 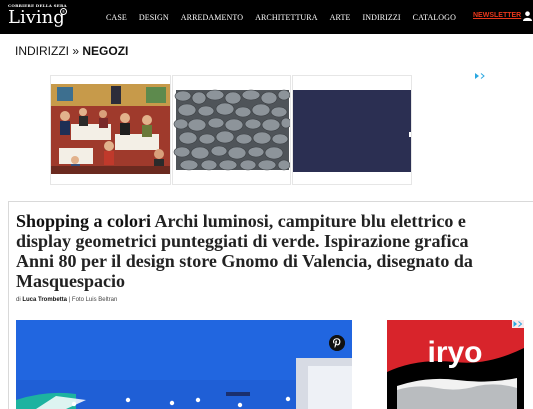 I want to click on nav-item-catalogo: CATALOGO, so click(x=434, y=17).